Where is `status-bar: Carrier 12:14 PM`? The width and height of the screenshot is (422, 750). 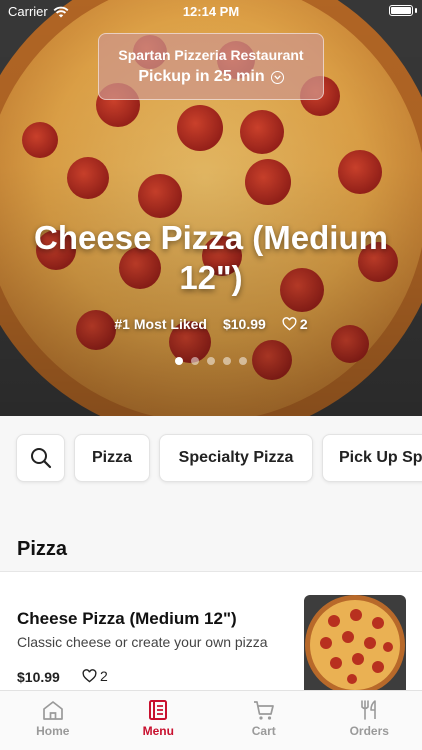
status-bar: Carrier 12:14 PM is located at coordinates (211, 11).